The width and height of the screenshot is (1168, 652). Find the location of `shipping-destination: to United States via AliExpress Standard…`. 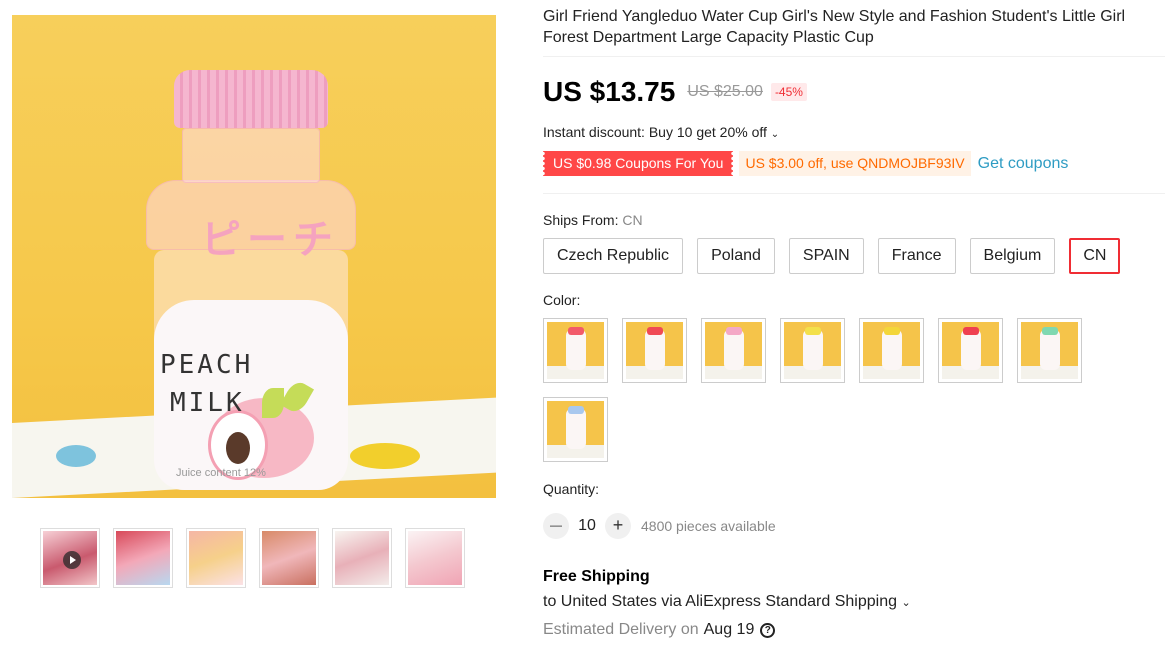

shipping-destination: to United States via AliExpress Standard… is located at coordinates (727, 602).